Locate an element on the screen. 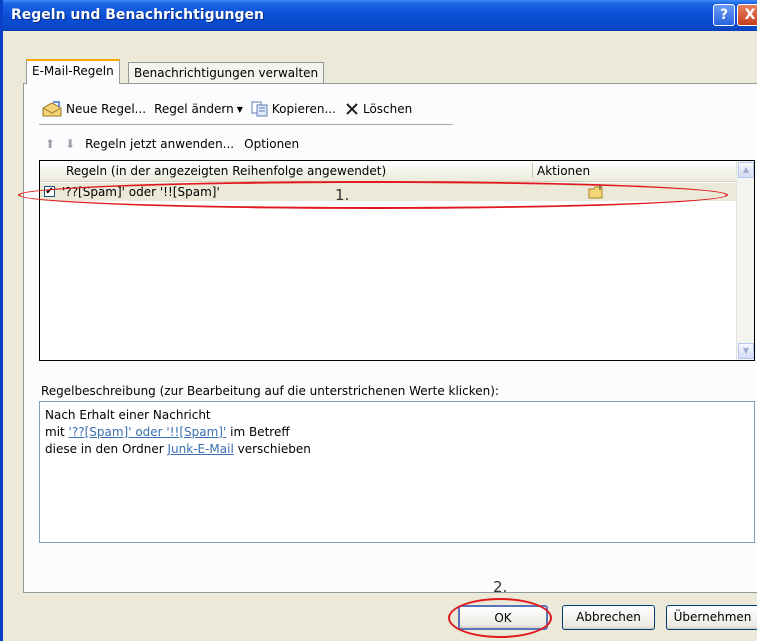  move-to-folder-icon is located at coordinates (595, 191).